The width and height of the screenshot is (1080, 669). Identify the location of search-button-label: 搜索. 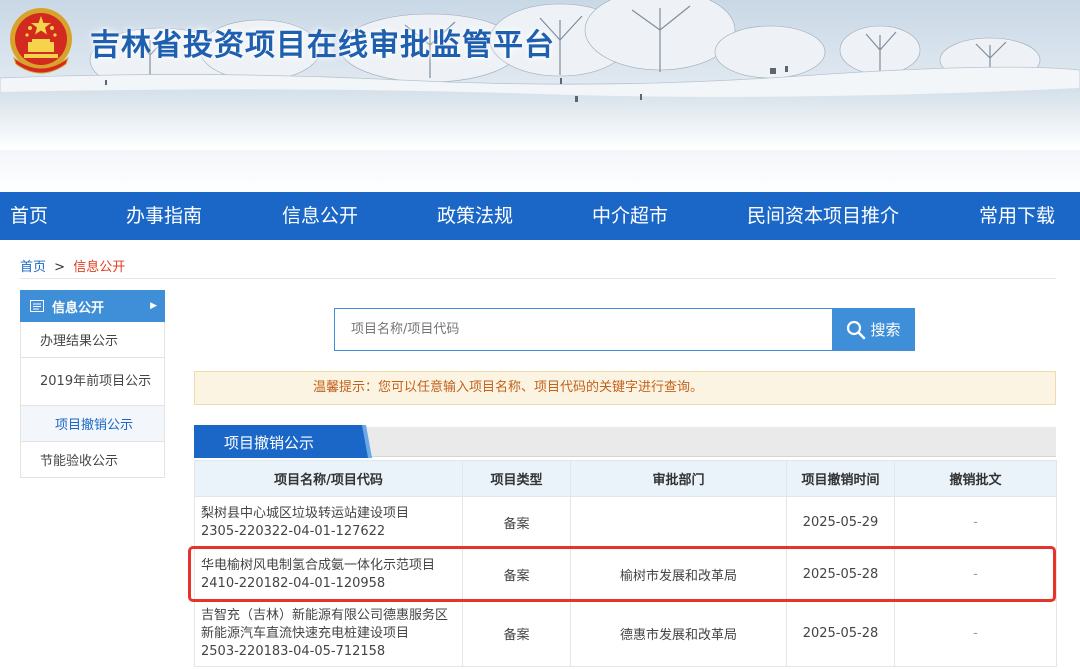
(885, 330).